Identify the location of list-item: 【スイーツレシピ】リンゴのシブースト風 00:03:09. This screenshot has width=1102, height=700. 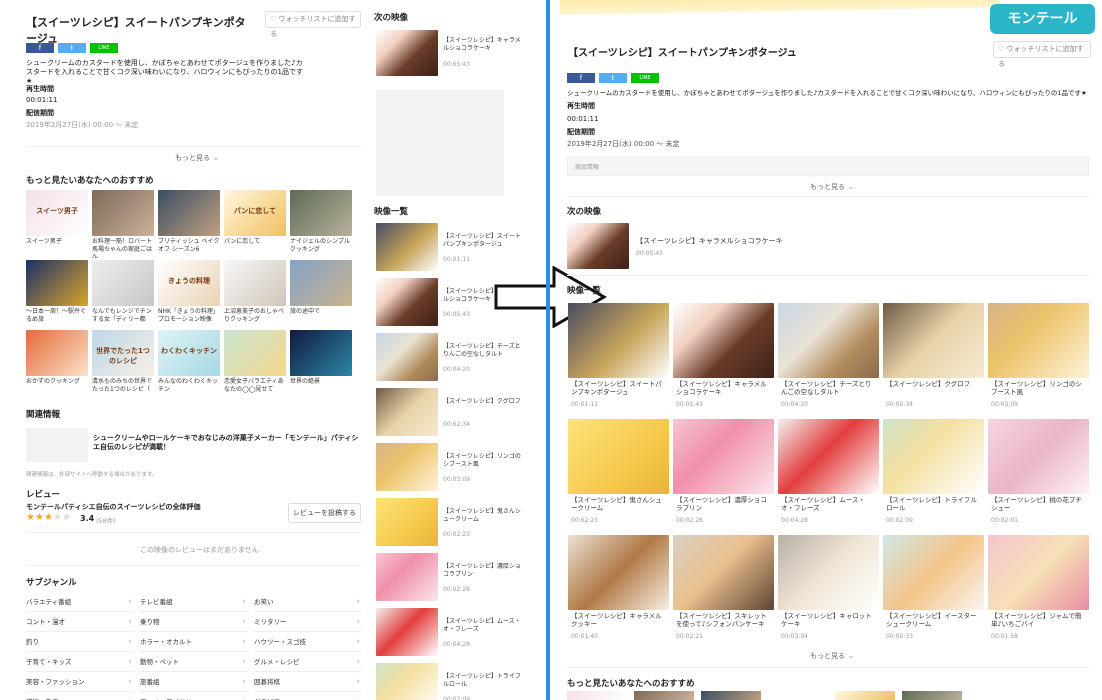
(447, 469).